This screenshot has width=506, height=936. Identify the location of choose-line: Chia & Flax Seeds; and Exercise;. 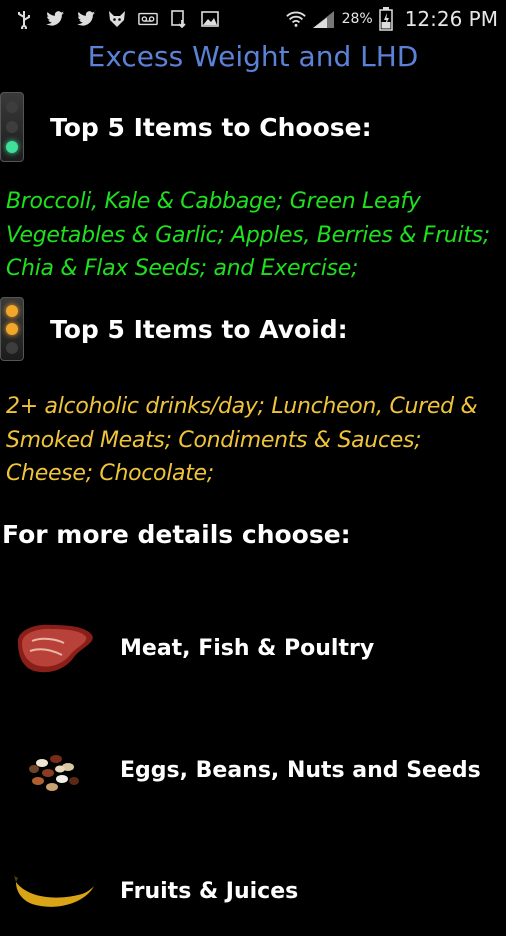
(182, 268).